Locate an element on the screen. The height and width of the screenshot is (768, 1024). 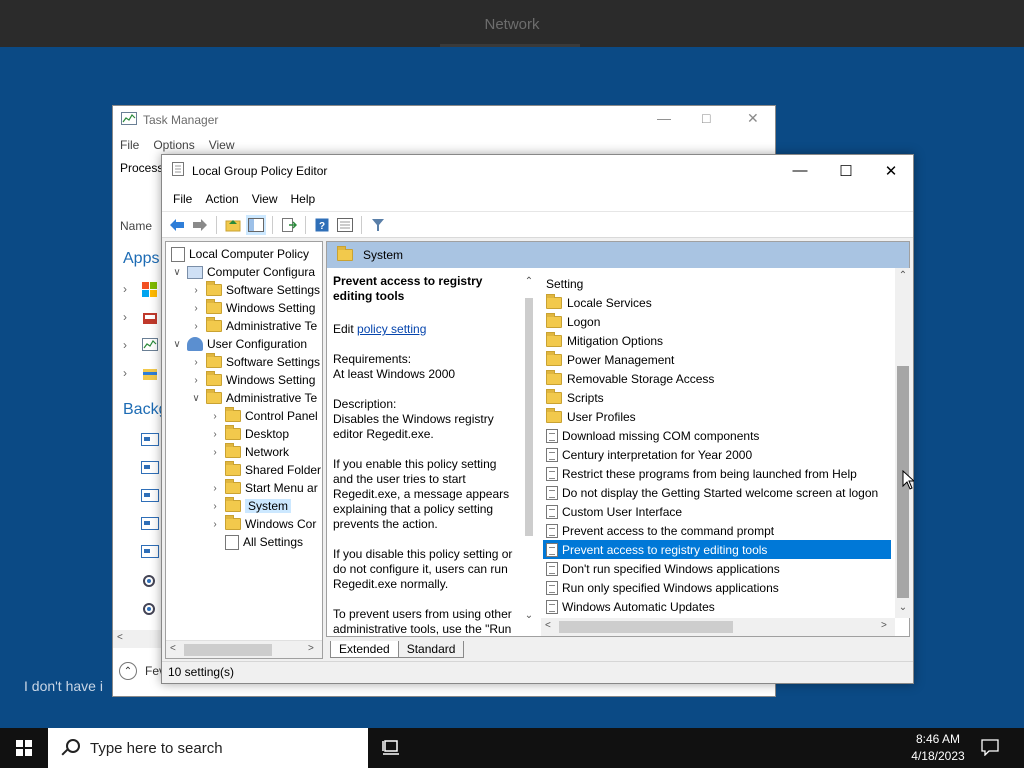
tm-horizontal-scrollbar: < is located at coordinates (138, 639).